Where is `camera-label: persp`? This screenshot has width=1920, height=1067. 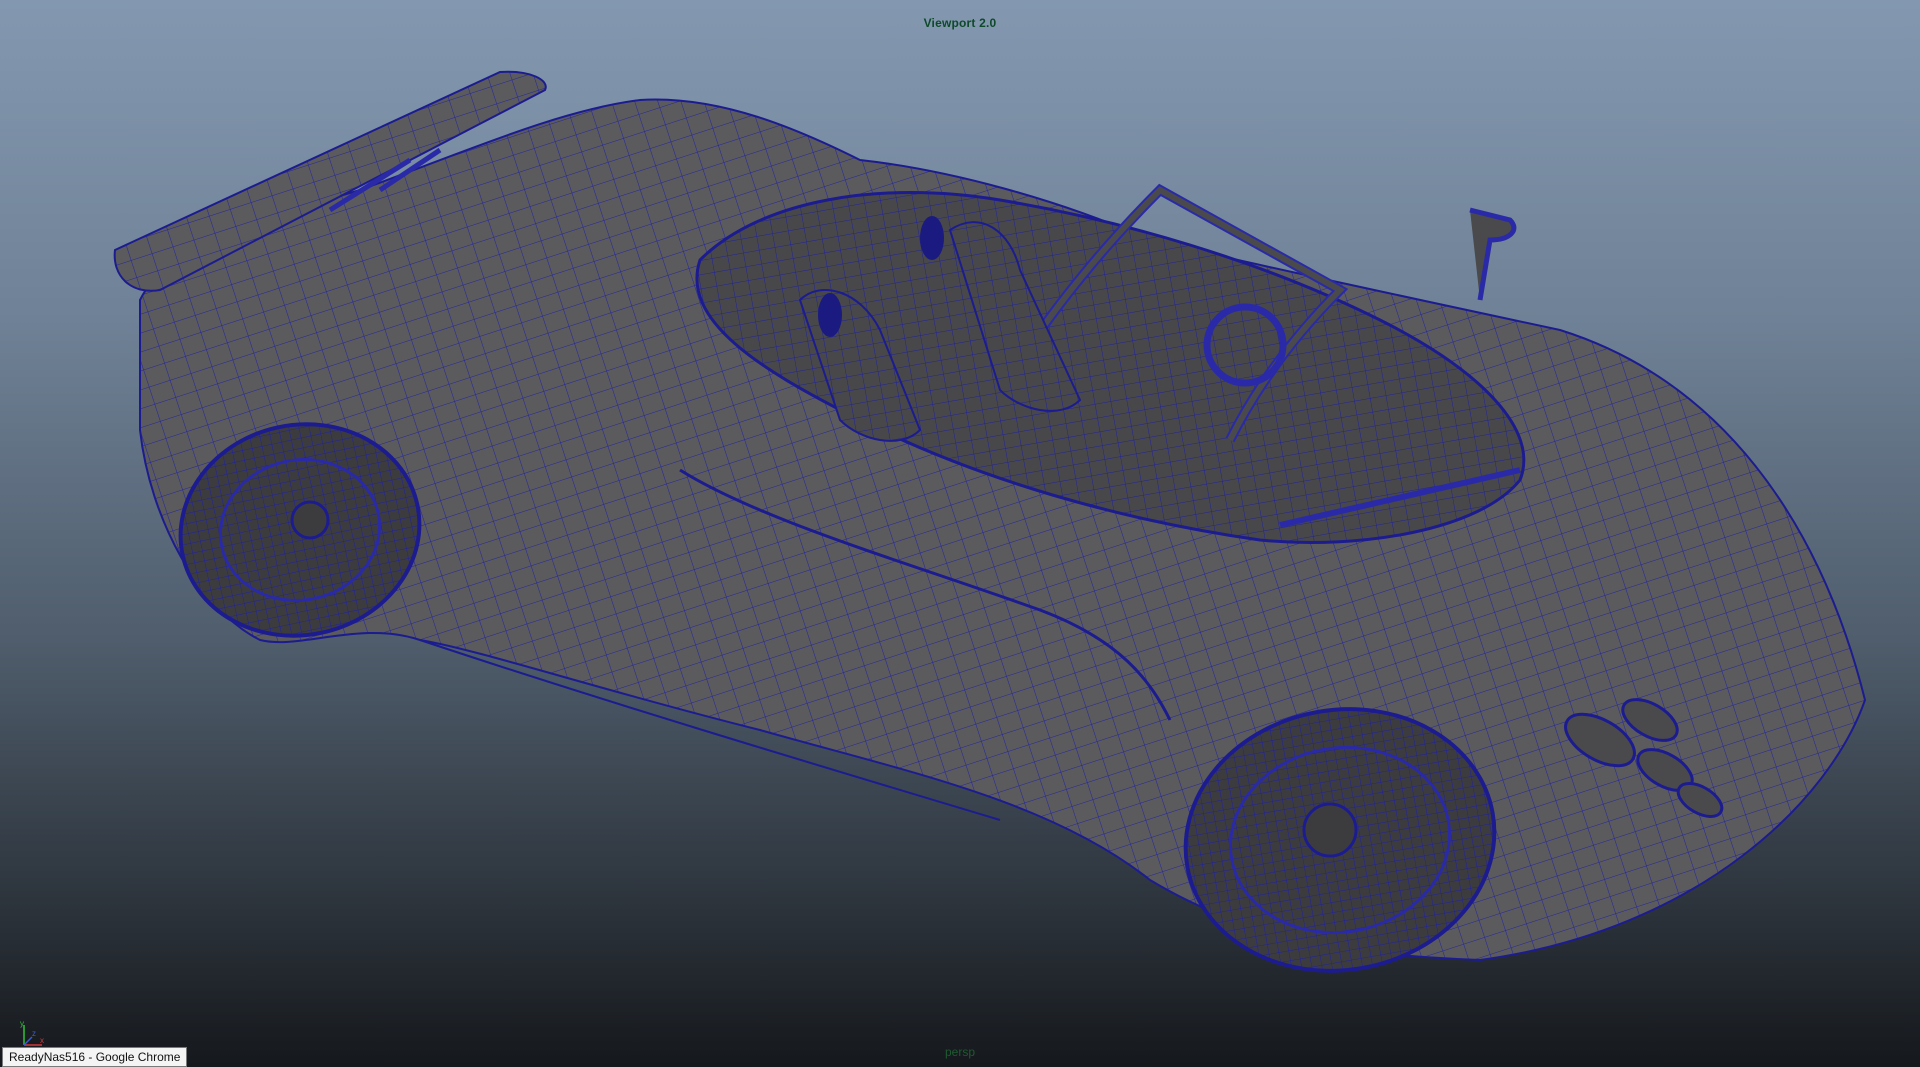 camera-label: persp is located at coordinates (960, 1052).